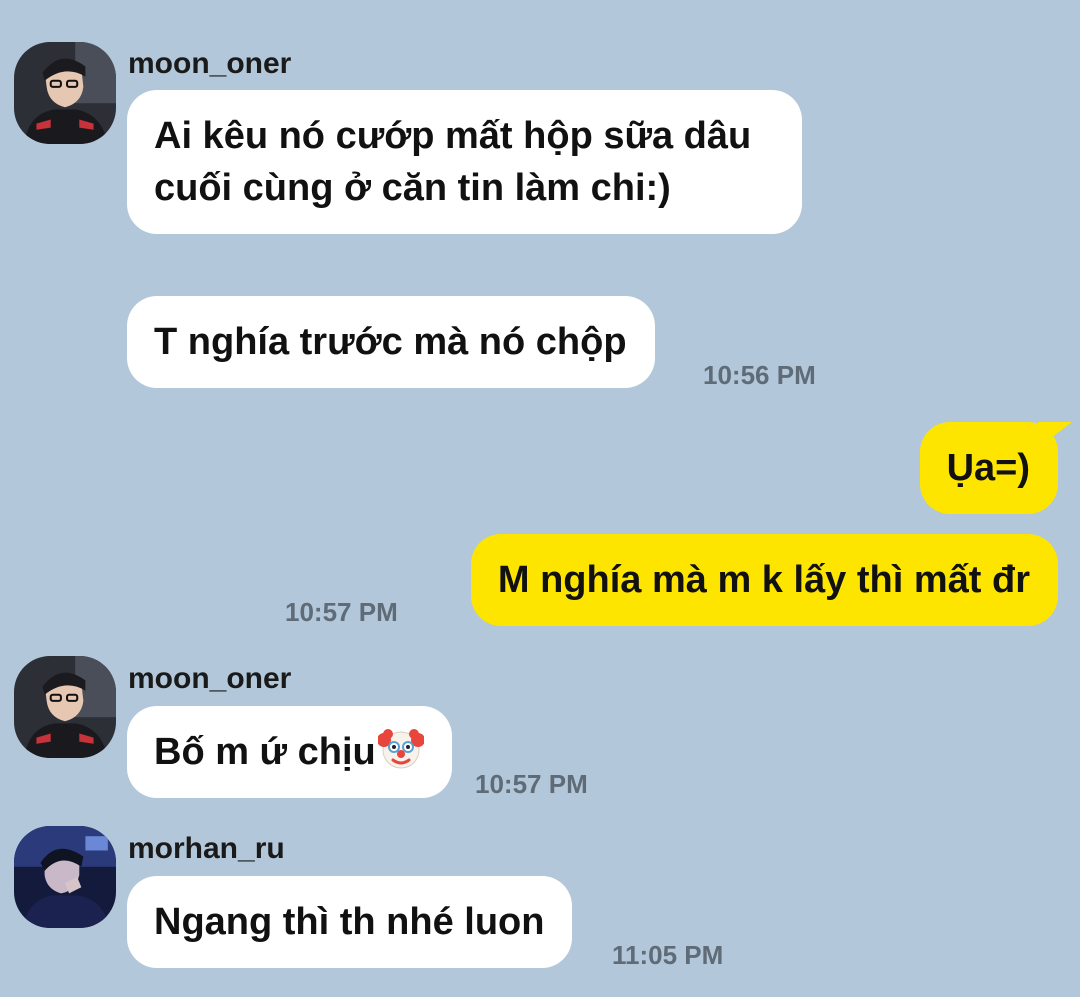  I want to click on message-text: Ụa=), so click(988, 468).